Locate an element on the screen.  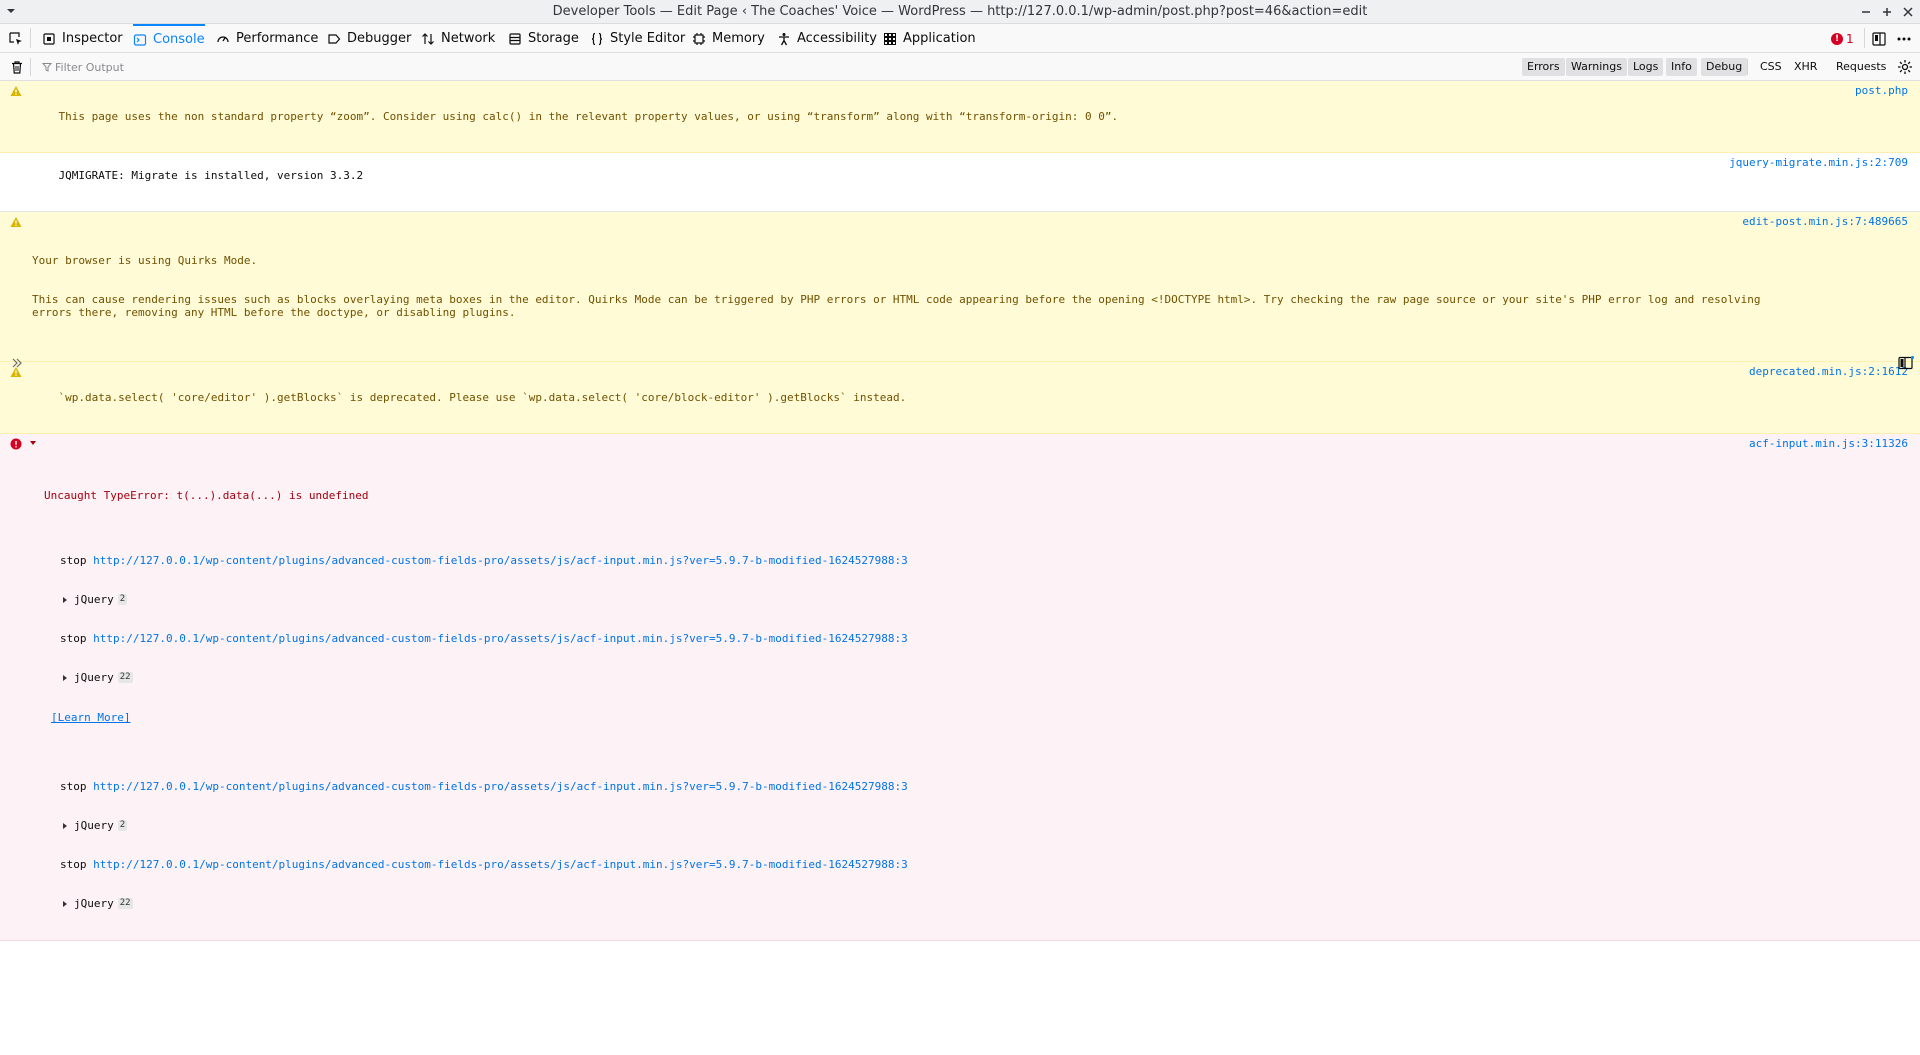
filter-errors-button: Errors is located at coordinates (1543, 67).